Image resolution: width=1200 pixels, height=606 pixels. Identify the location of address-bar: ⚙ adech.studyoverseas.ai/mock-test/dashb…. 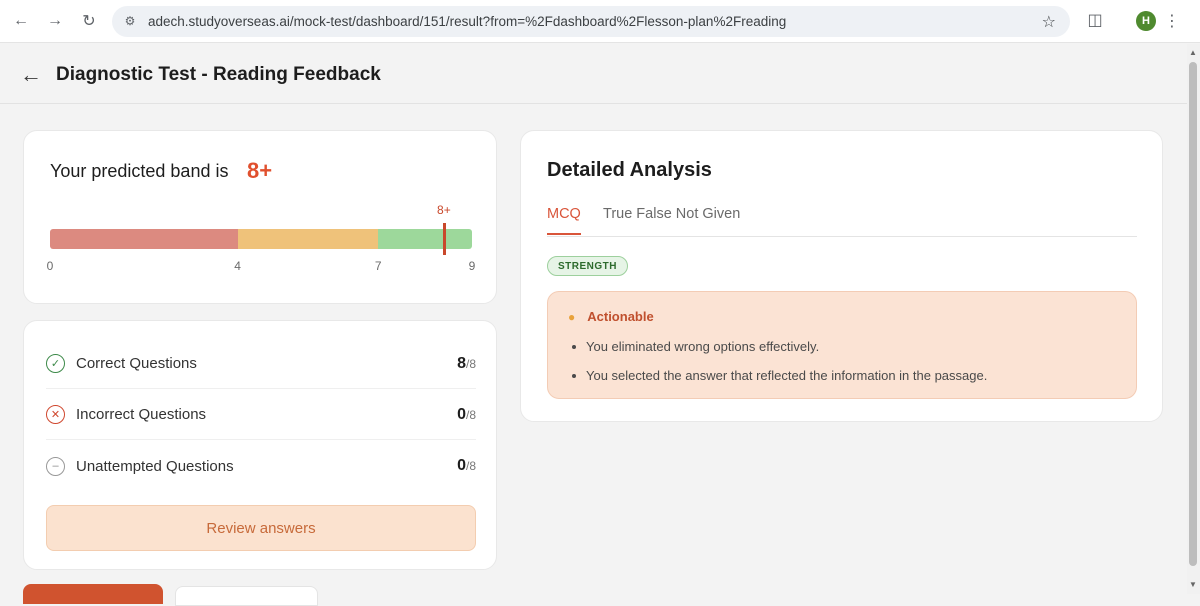
(591, 21).